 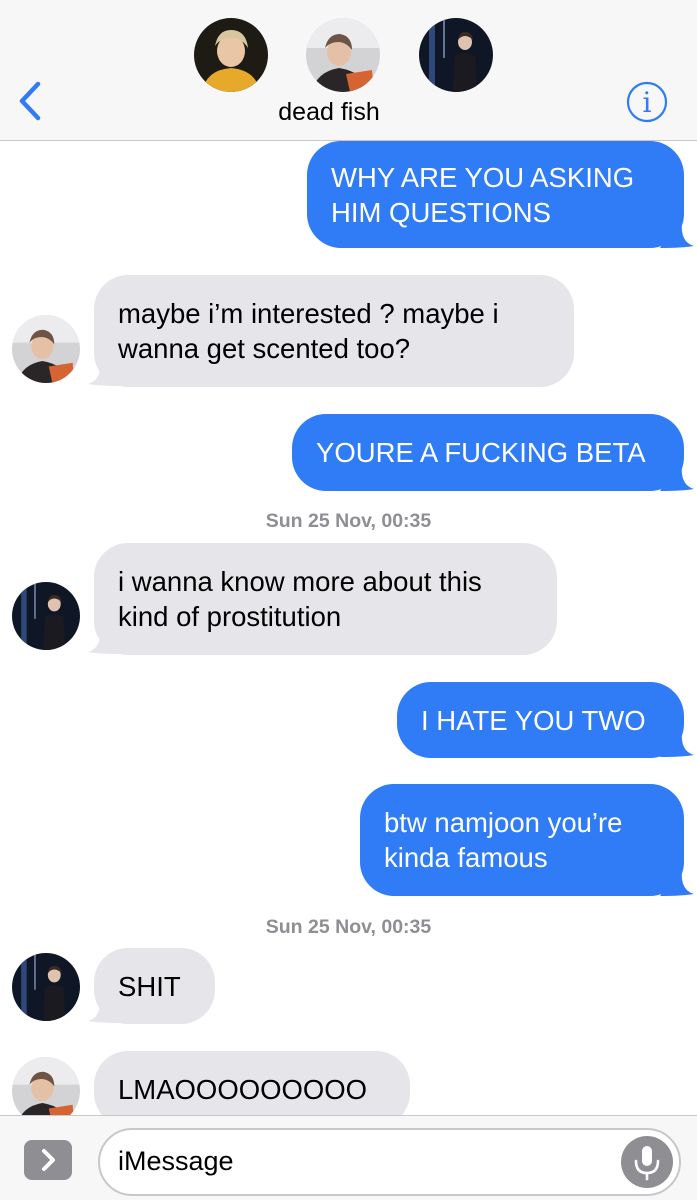 What do you see at coordinates (533, 720) in the screenshot?
I see `message-line: I HATE YOU TWO` at bounding box center [533, 720].